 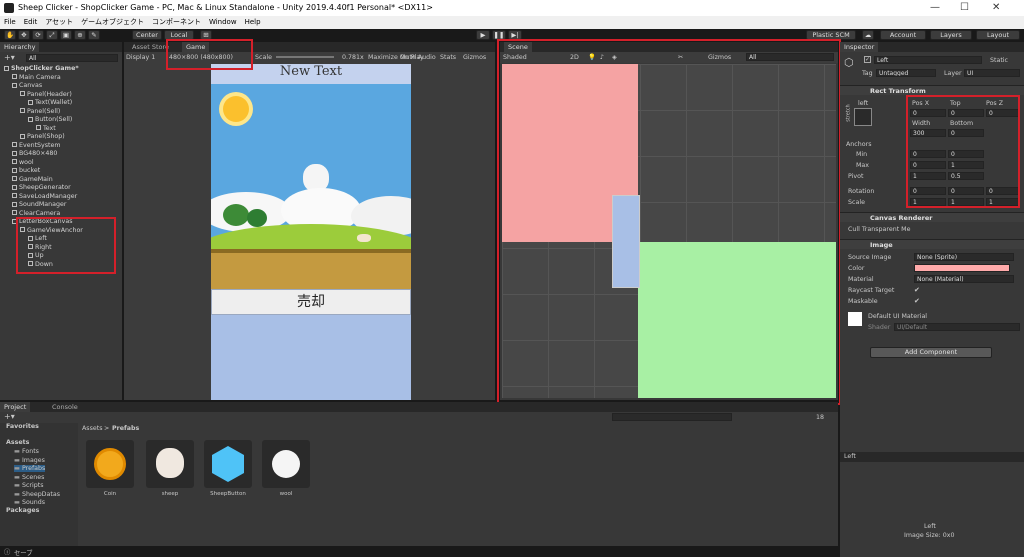 What do you see at coordinates (861, 279) in the screenshot?
I see `material-label: Material` at bounding box center [861, 279].